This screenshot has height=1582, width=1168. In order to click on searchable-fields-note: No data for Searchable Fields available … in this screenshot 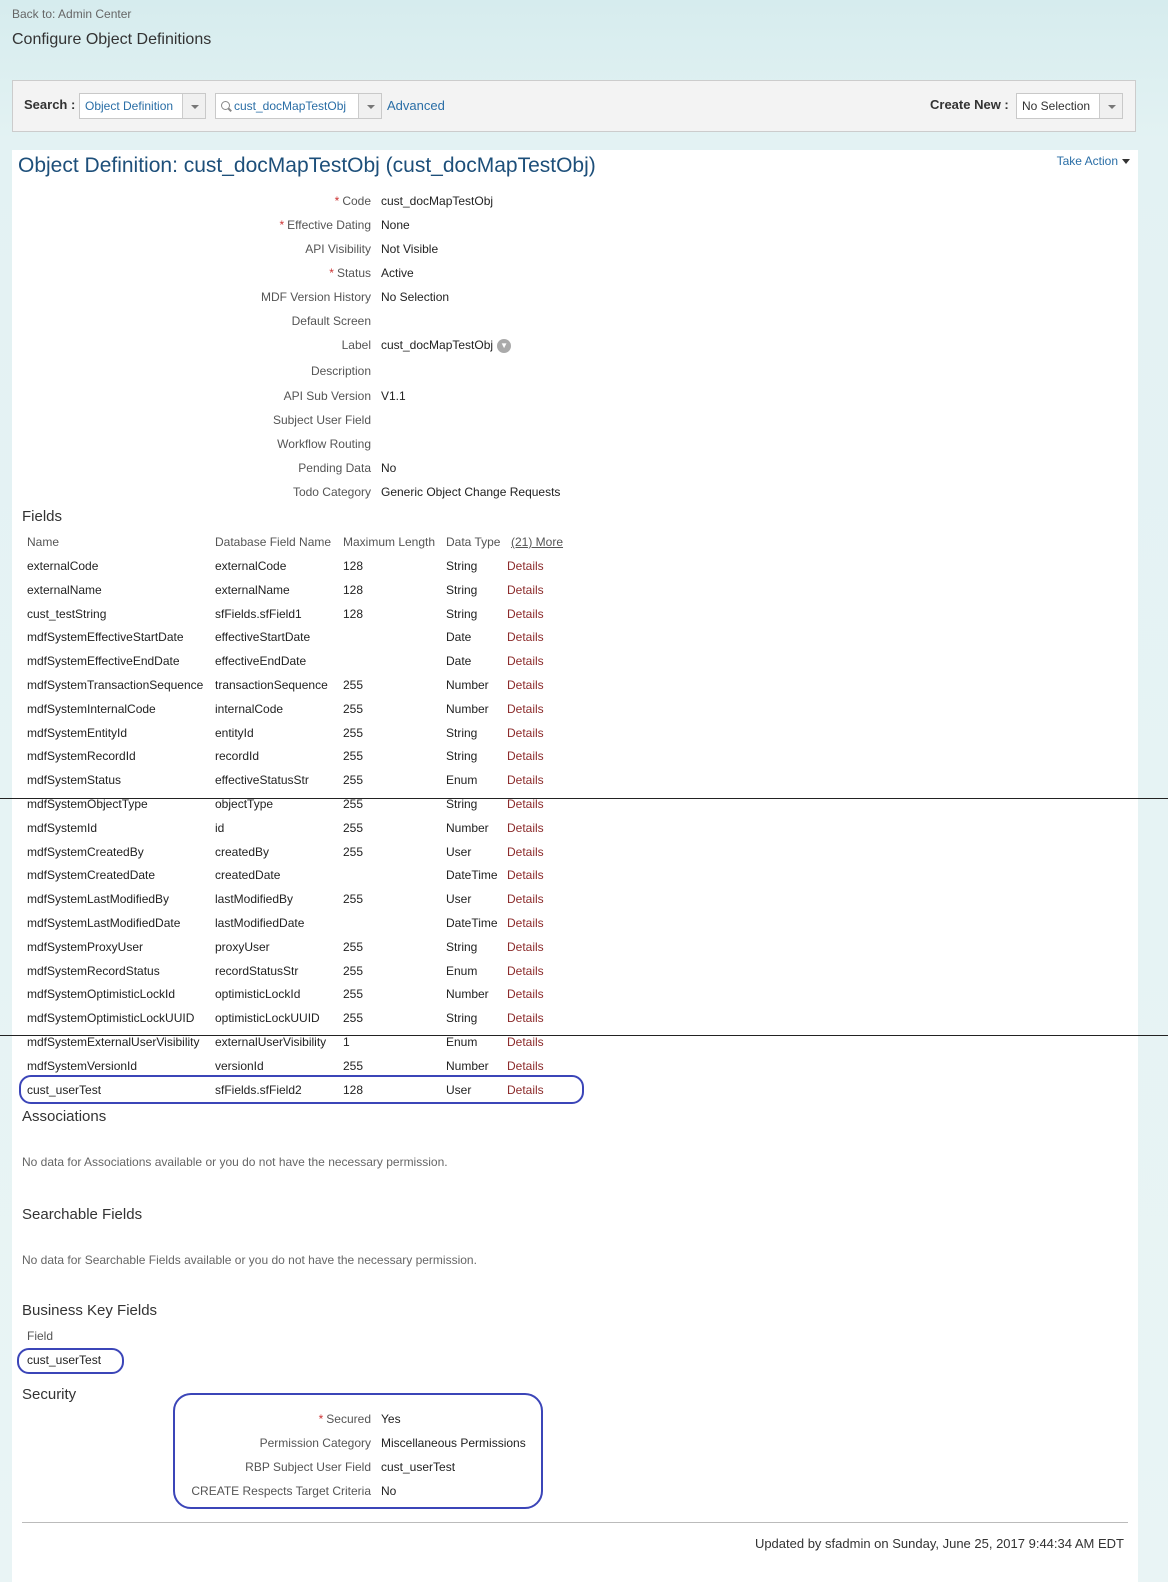, I will do `click(249, 1260)`.